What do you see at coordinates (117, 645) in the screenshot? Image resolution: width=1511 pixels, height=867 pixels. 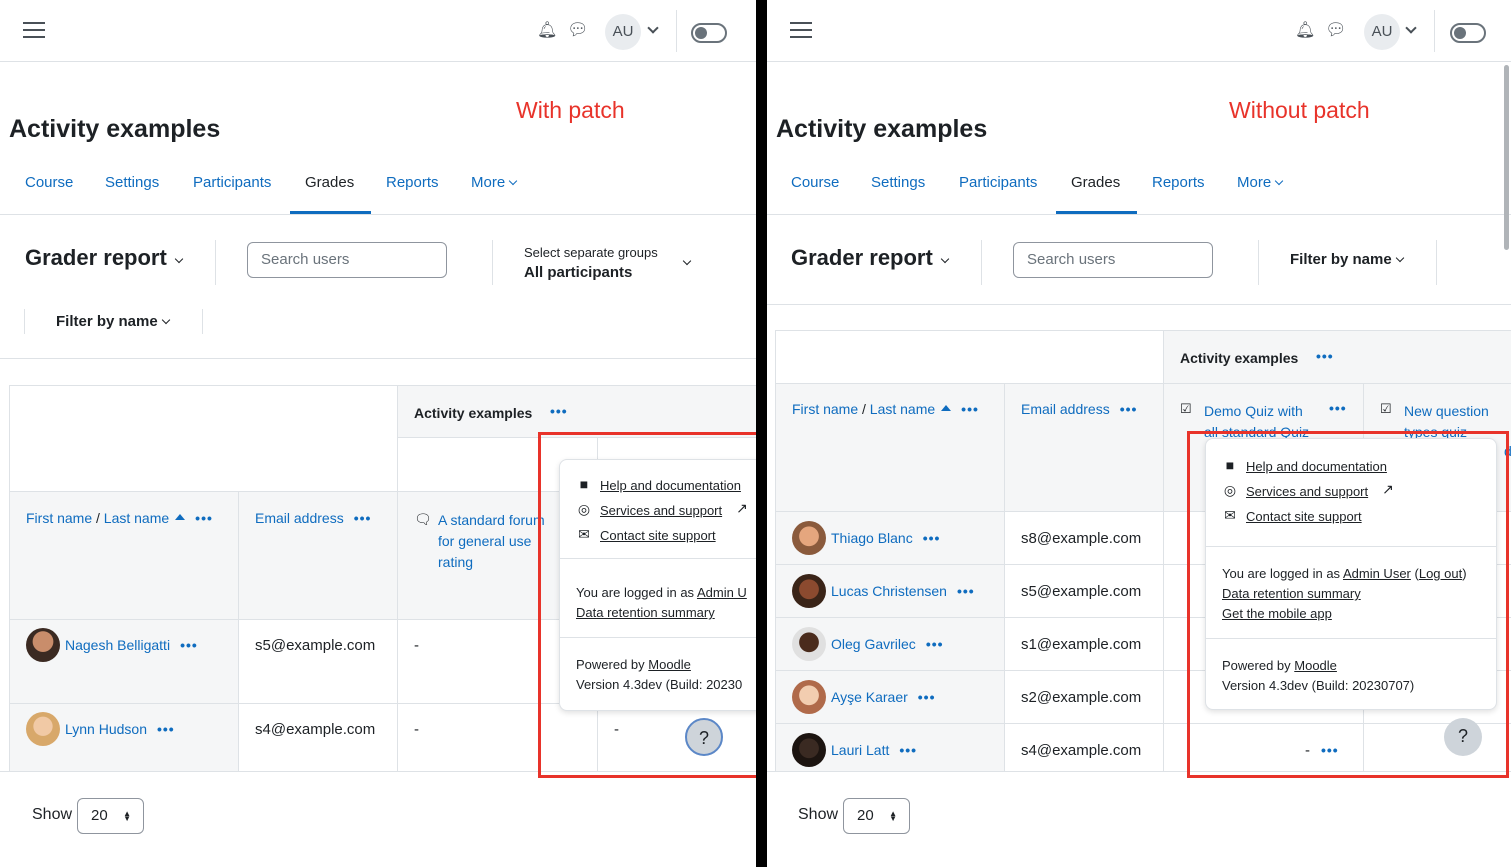 I see `student-link: Nagesh Belligatti` at bounding box center [117, 645].